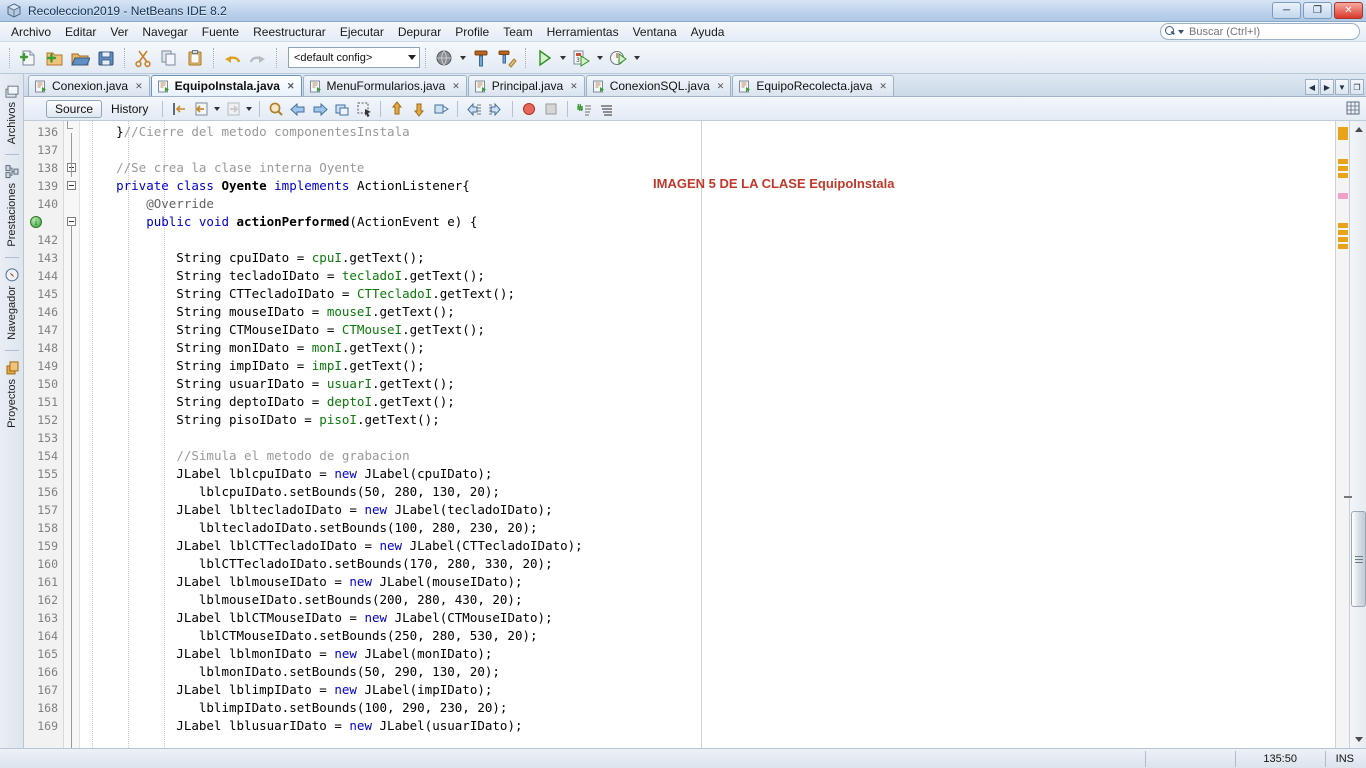 This screenshot has height=768, width=1366. Describe the element at coordinates (119, 32) in the screenshot. I see `menu-ver: Ver` at that location.